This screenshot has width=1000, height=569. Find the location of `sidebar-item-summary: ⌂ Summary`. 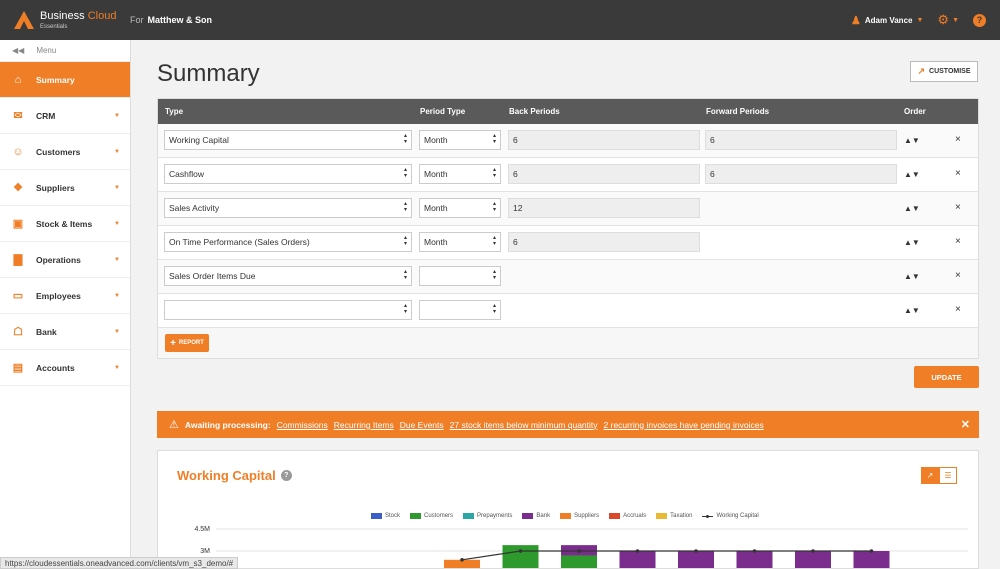

sidebar-item-summary: ⌂ Summary is located at coordinates (65, 80).